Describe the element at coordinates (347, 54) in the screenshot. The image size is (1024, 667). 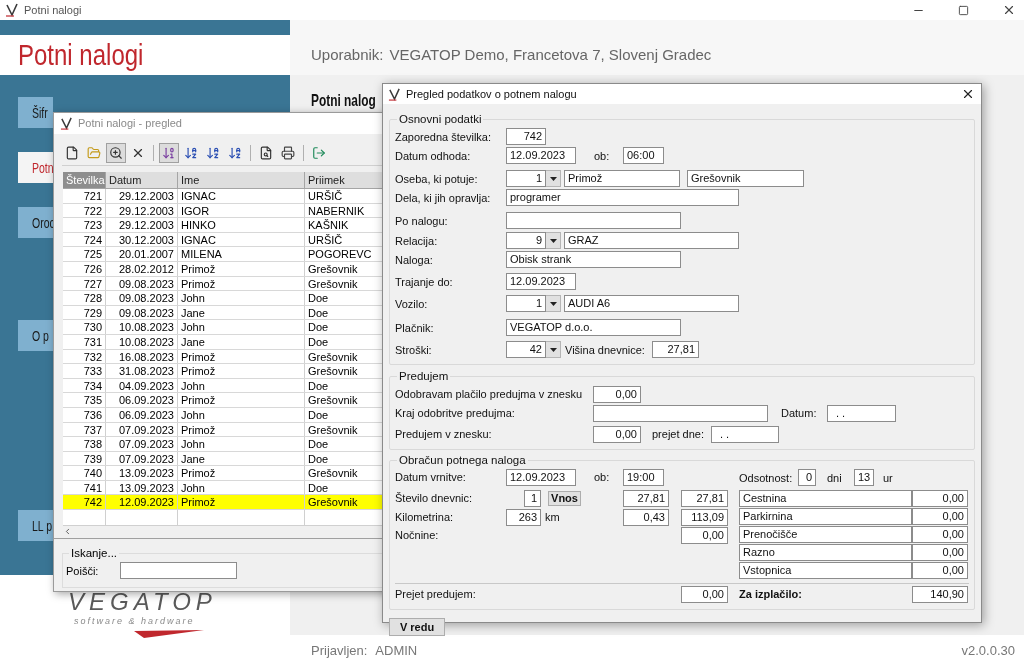
I see `user-label: Uporabnik:` at that location.